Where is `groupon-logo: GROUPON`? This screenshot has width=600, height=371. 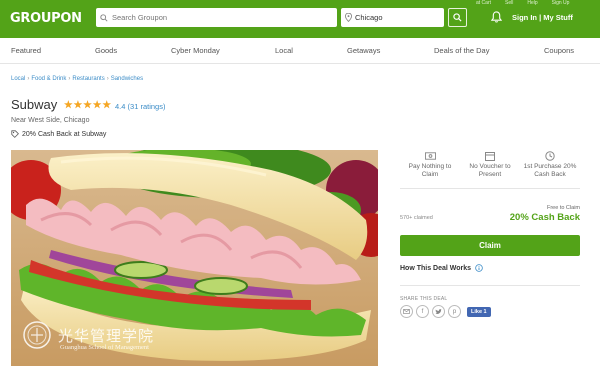
groupon-logo: GROUPON is located at coordinates (46, 18).